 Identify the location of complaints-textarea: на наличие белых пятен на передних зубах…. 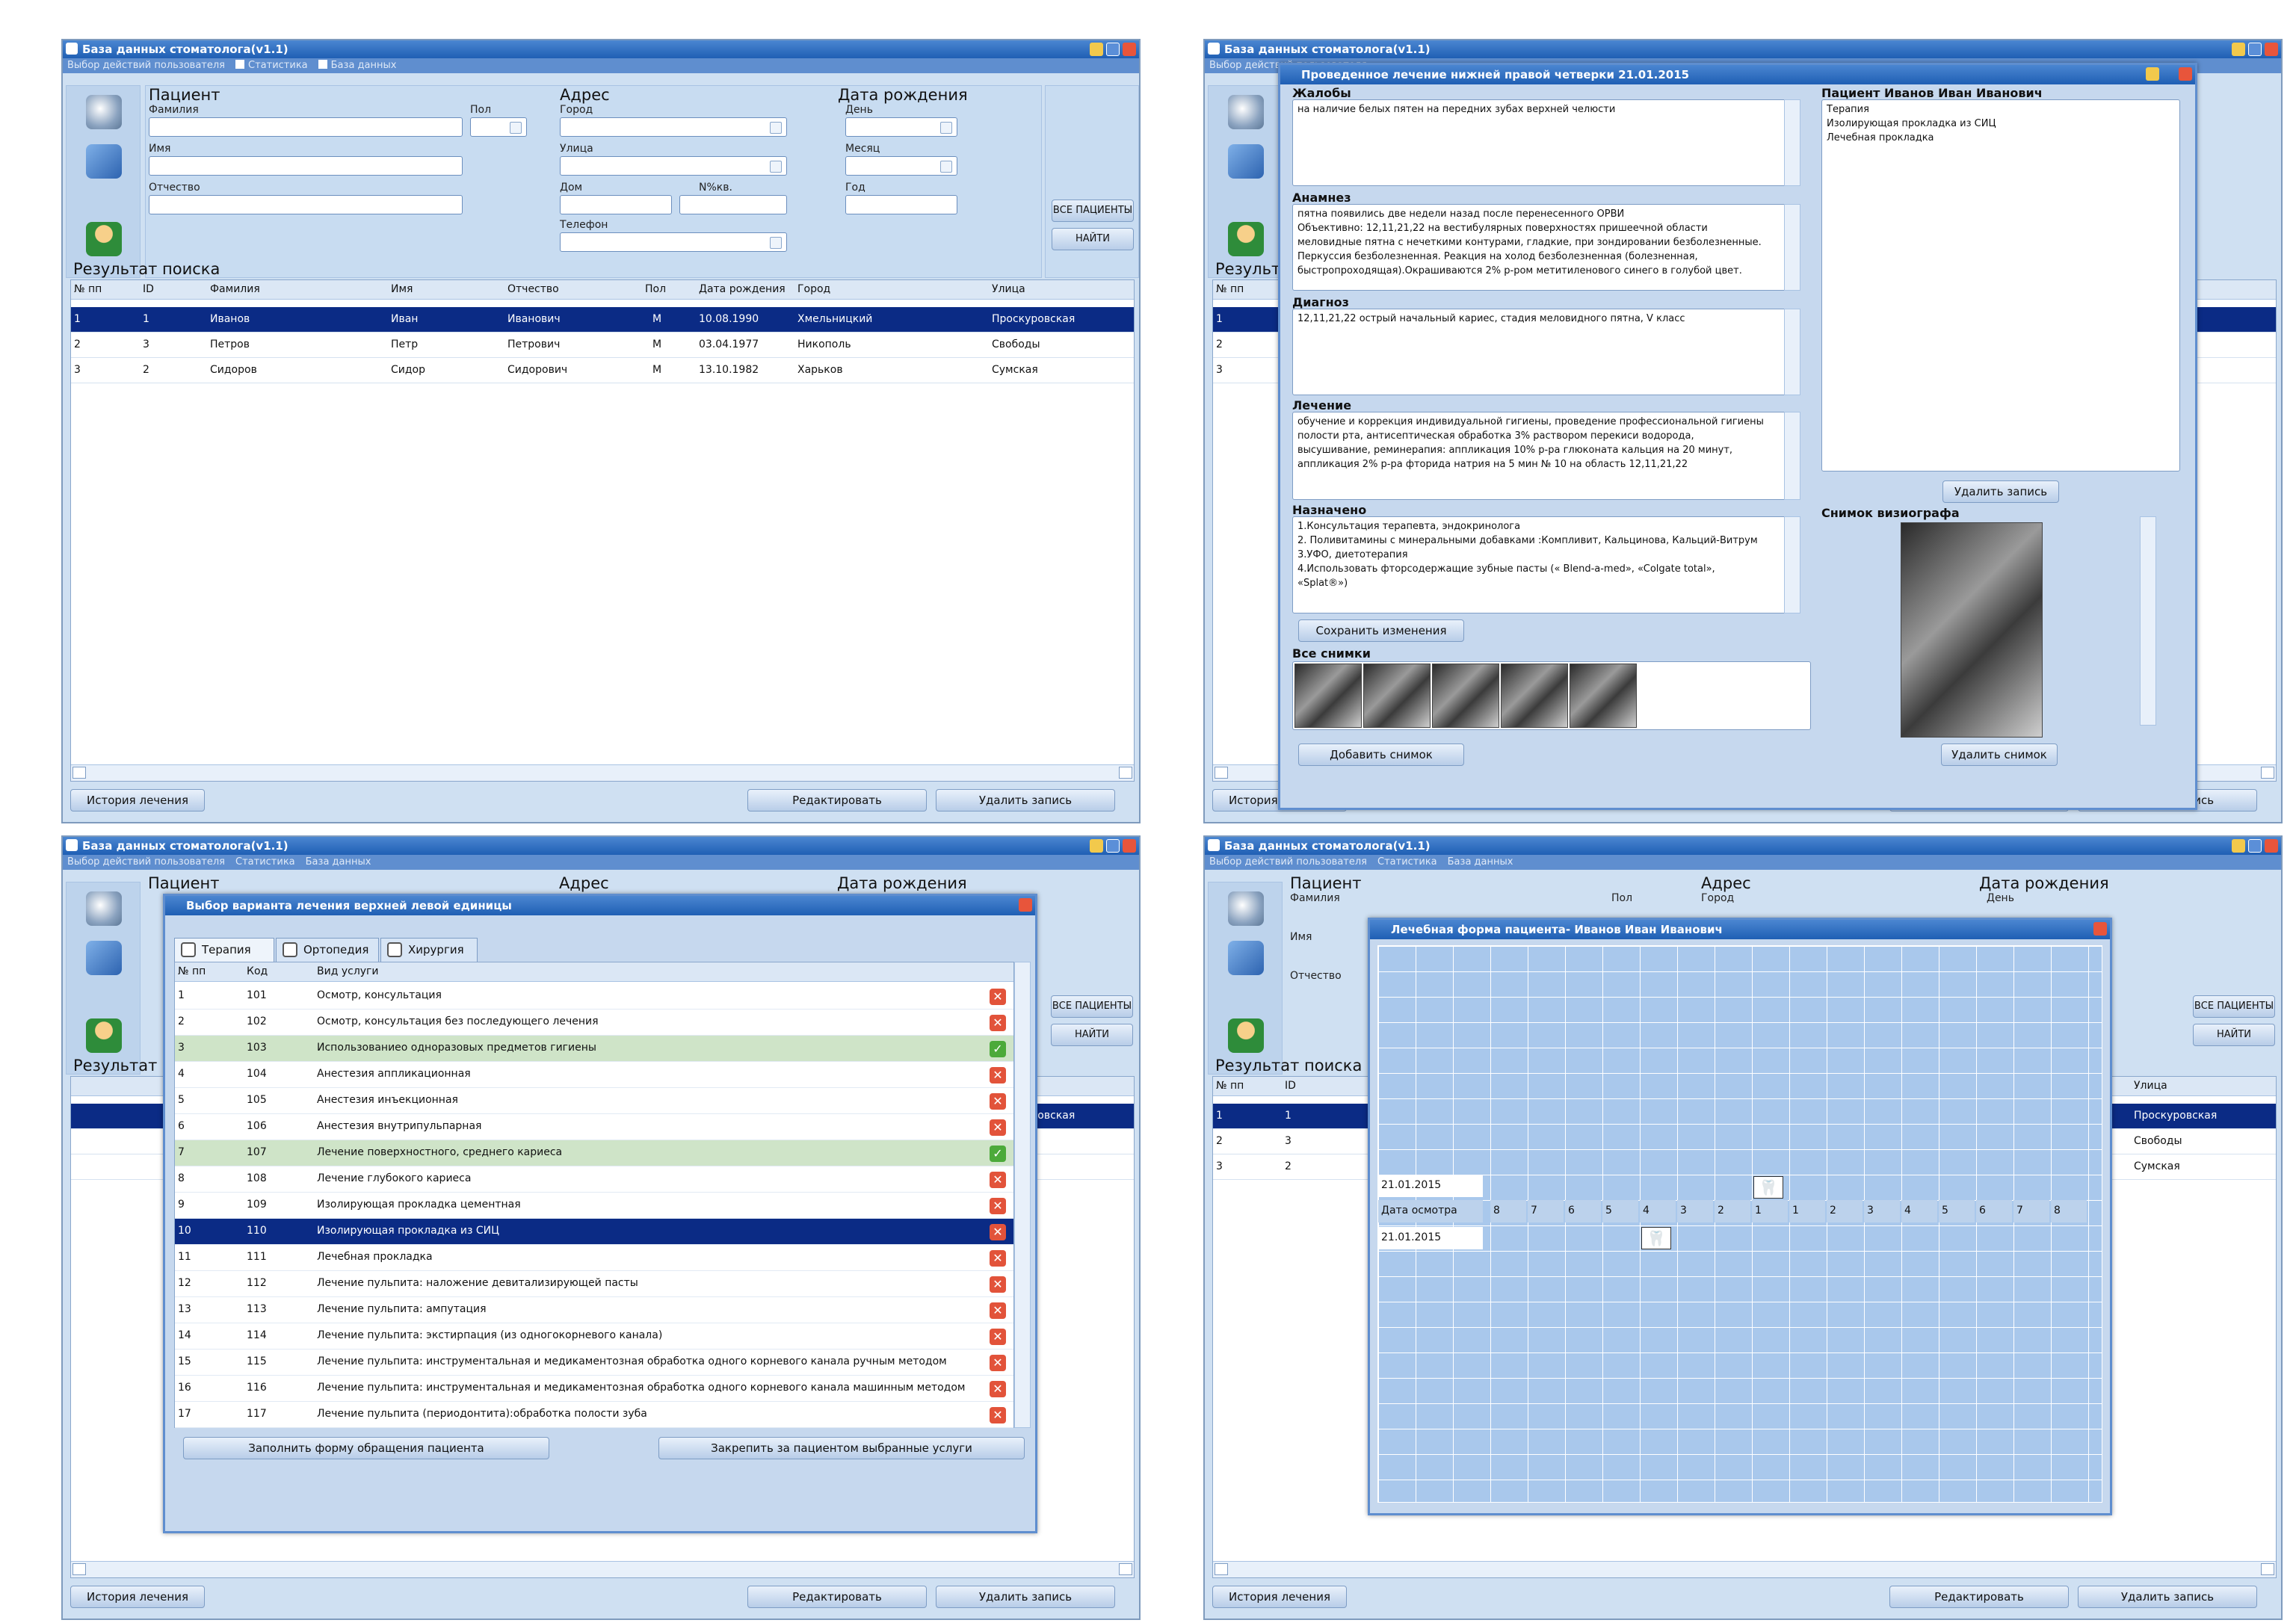
(1546, 142).